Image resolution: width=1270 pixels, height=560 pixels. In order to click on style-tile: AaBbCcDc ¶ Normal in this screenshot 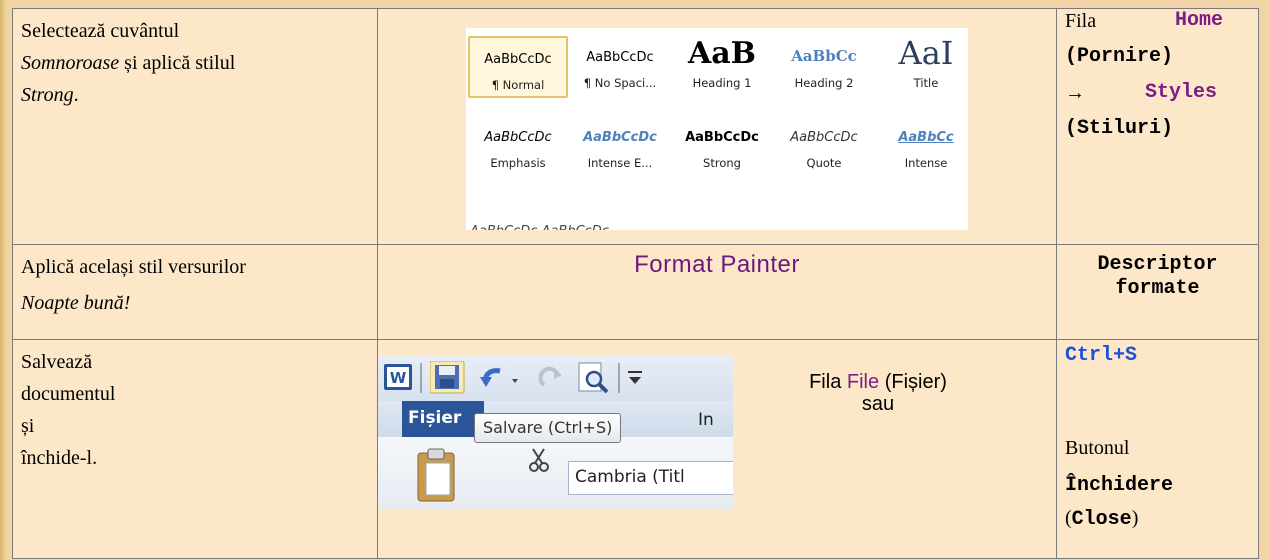, I will do `click(518, 67)`.